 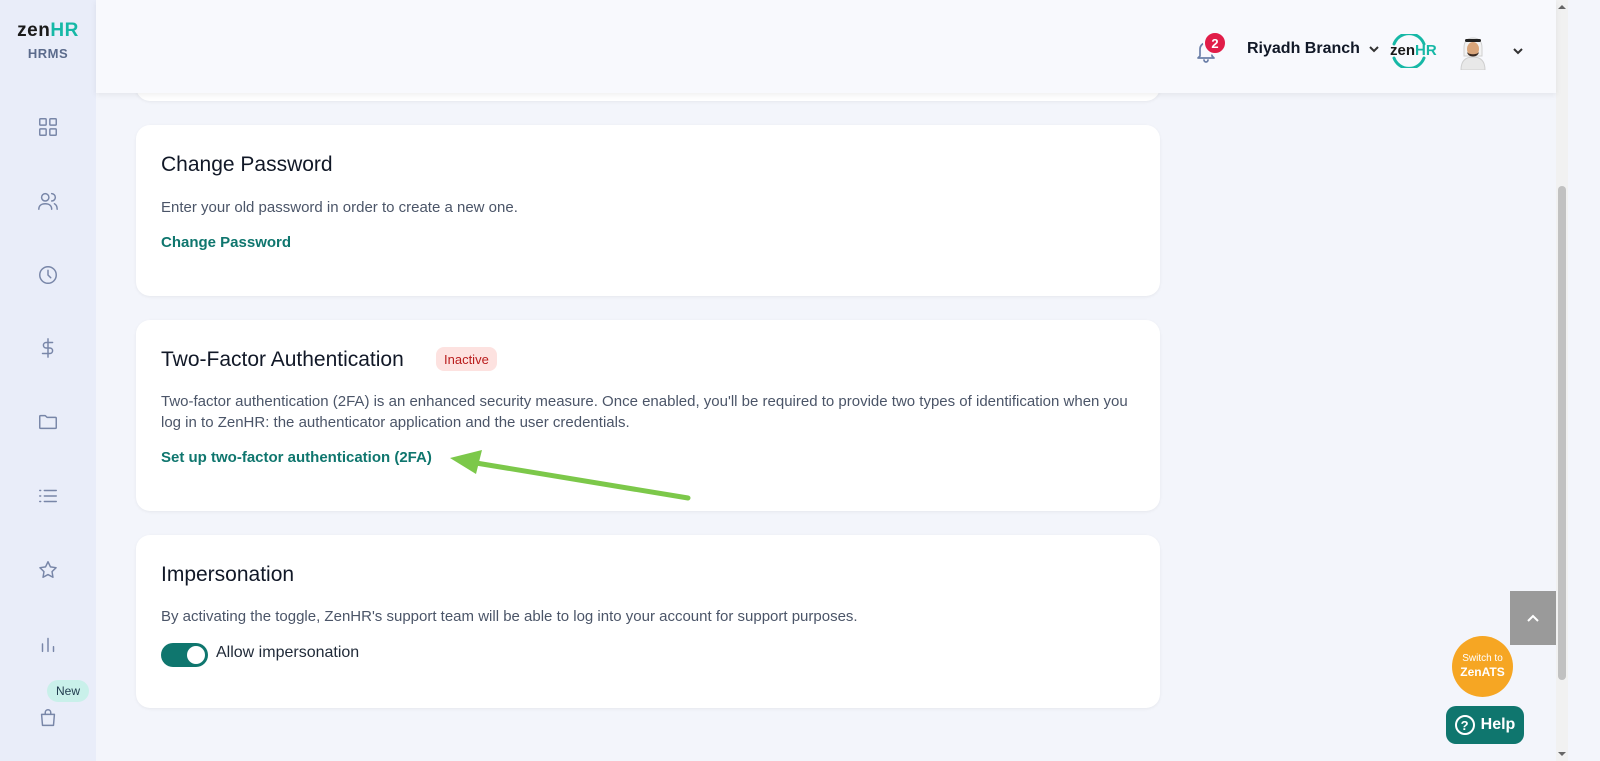 What do you see at coordinates (1498, 724) in the screenshot?
I see `help-label: Help` at bounding box center [1498, 724].